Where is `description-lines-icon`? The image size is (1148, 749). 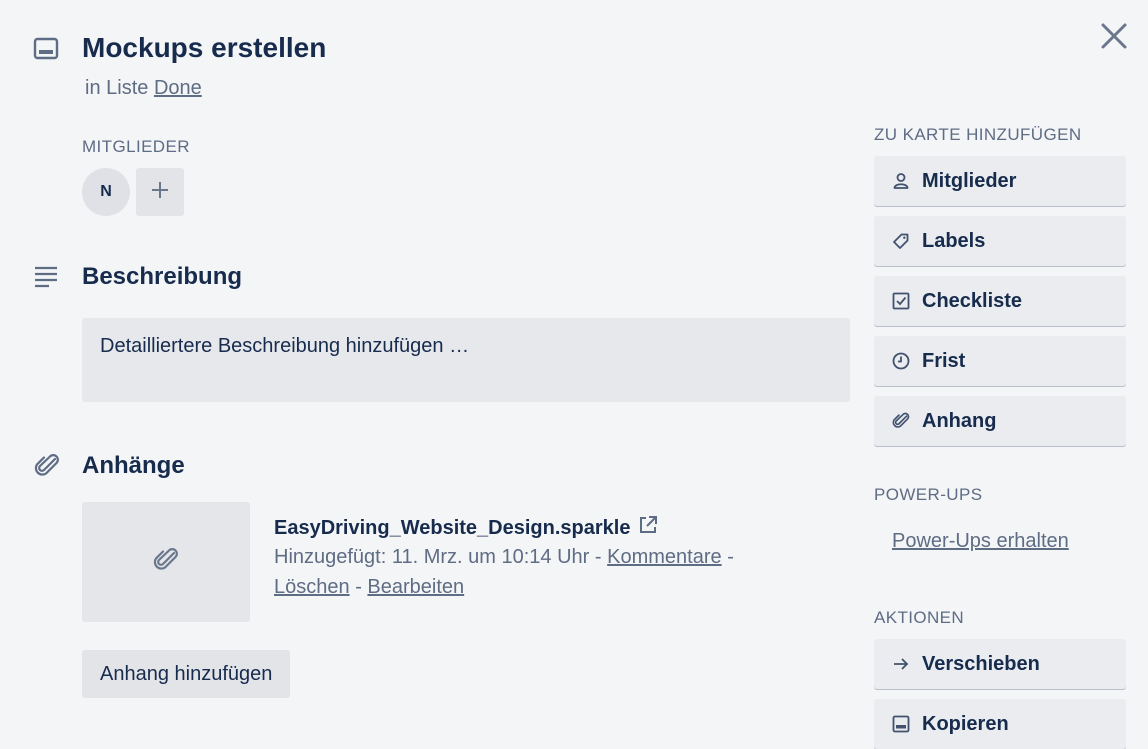 description-lines-icon is located at coordinates (46, 277).